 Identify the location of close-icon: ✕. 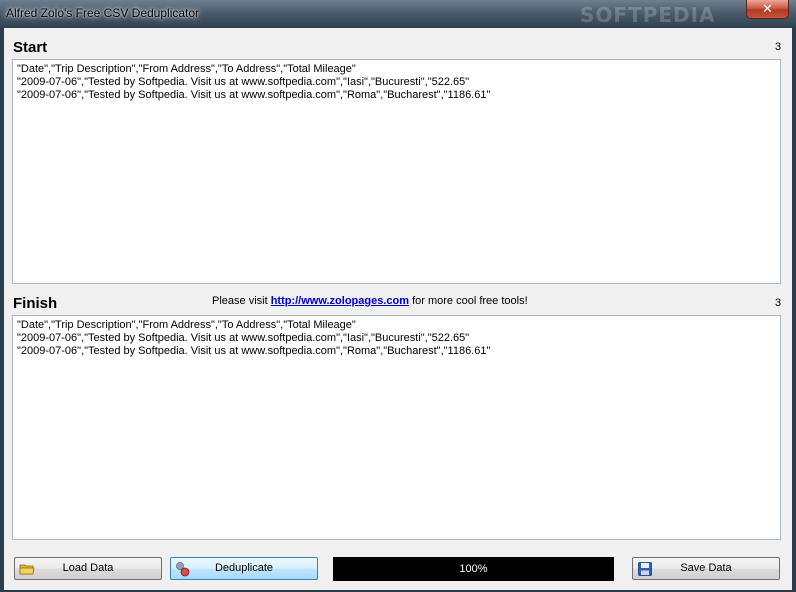
(767, 8).